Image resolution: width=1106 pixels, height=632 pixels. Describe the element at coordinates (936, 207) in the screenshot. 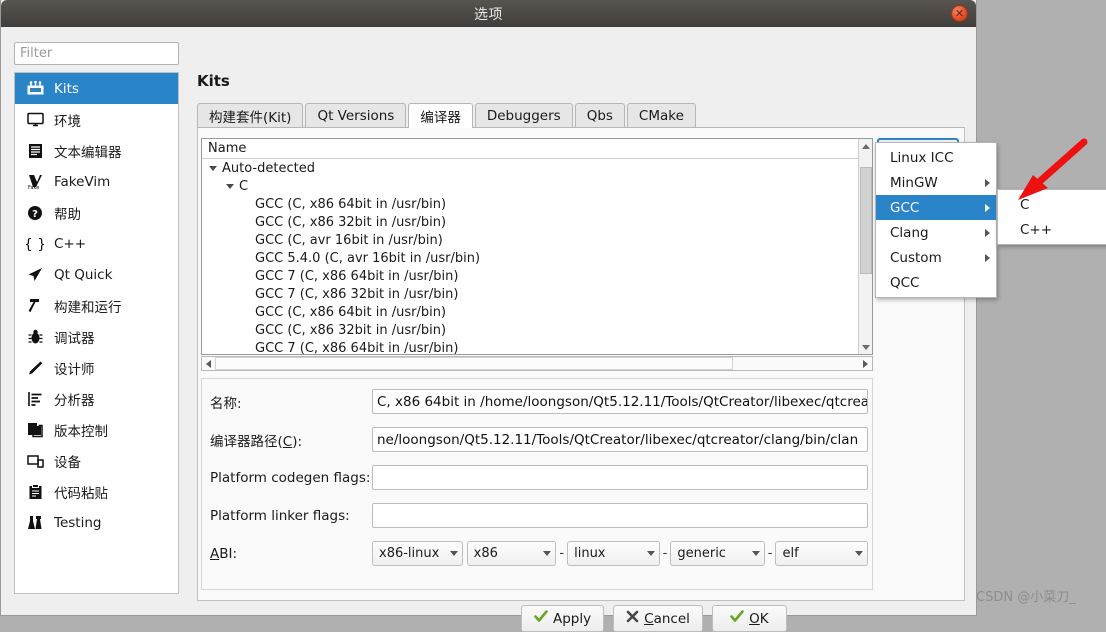

I see `menu-item-gcc: GCC` at that location.